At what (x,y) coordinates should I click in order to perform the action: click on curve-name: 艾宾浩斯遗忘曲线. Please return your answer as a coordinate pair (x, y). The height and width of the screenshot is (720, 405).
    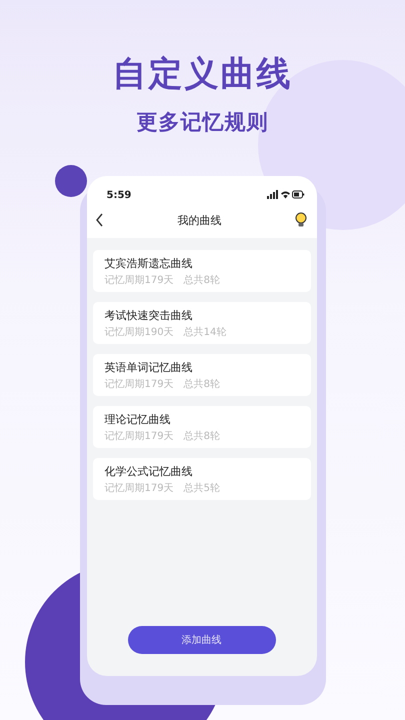
    Looking at the image, I should click on (149, 263).